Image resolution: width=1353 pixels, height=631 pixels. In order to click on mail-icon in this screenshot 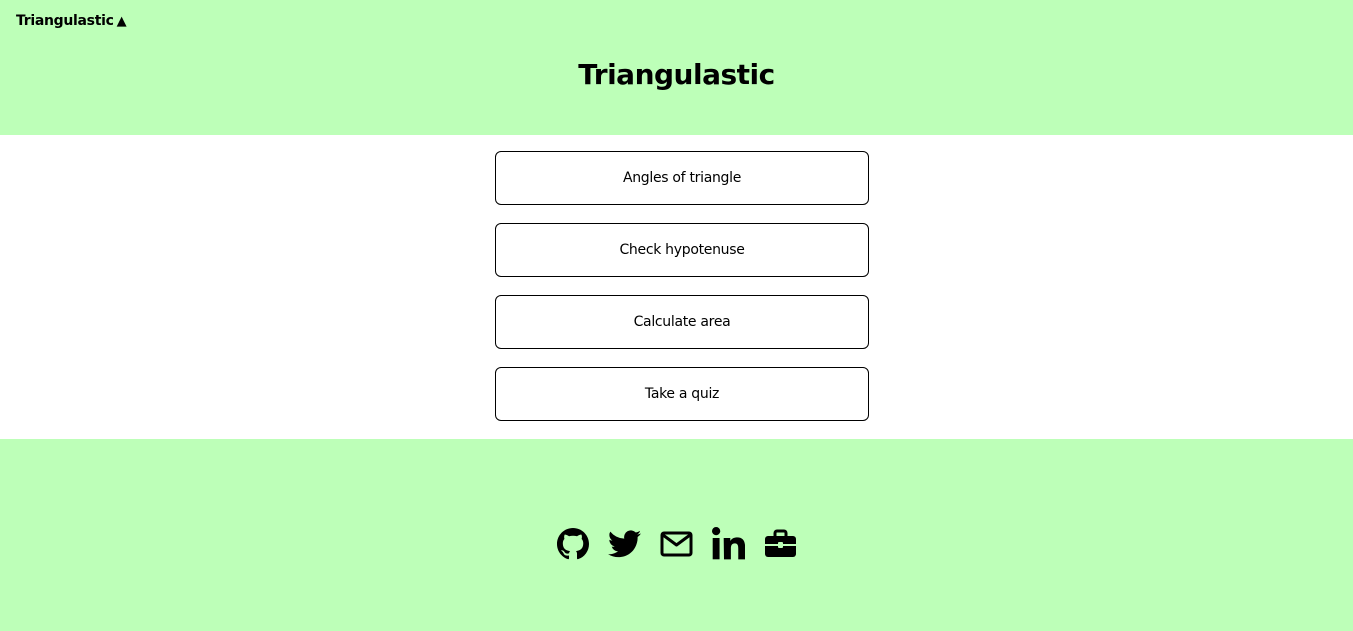, I will do `click(676, 543)`.